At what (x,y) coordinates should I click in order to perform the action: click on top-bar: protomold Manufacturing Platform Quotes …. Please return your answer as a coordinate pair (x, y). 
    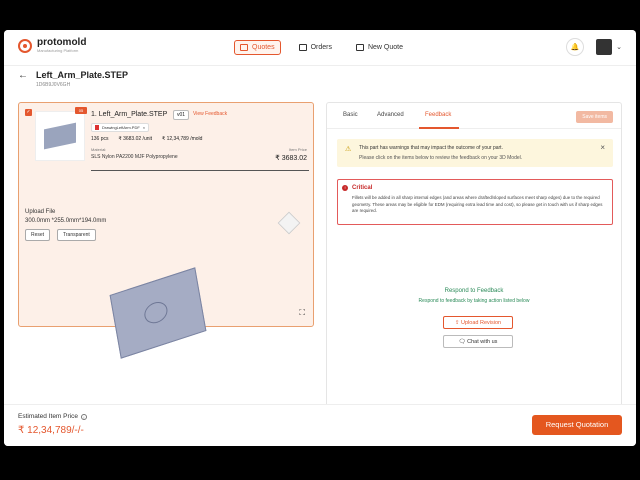
    Looking at the image, I should click on (320, 48).